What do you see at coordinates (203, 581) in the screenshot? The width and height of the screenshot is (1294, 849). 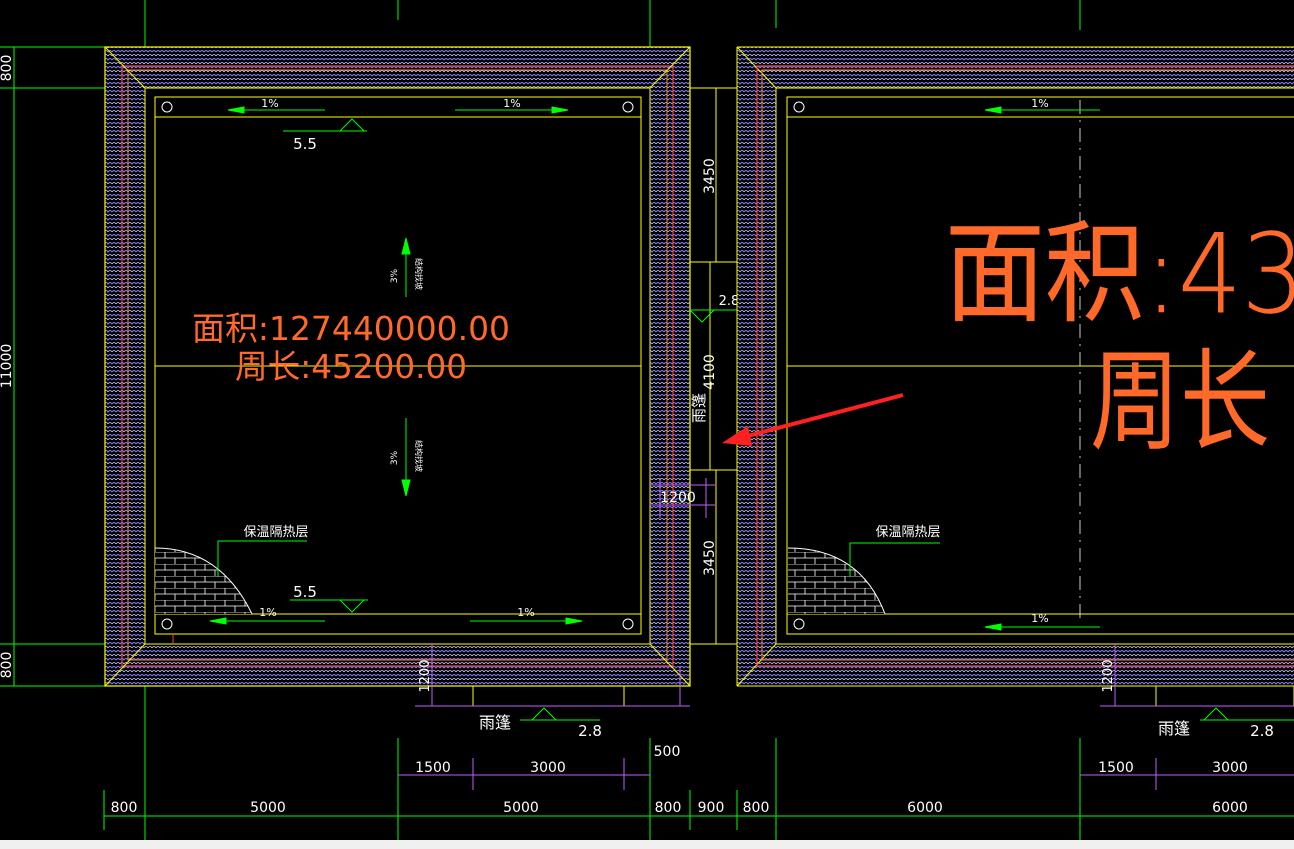 I see `insulation-hatch` at bounding box center [203, 581].